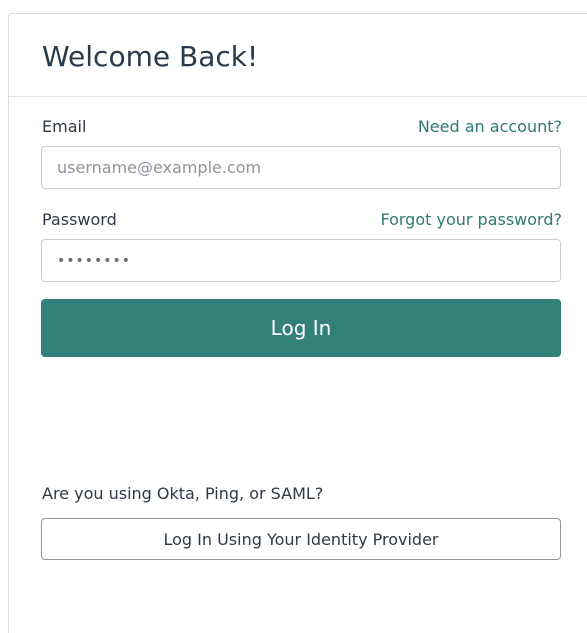  Describe the element at coordinates (301, 328) in the screenshot. I see `login-button: Log In` at that location.